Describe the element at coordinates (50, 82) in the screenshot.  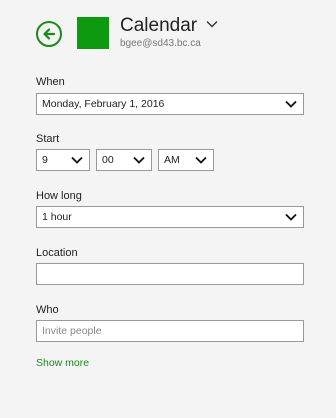
I see `when-label: When` at that location.